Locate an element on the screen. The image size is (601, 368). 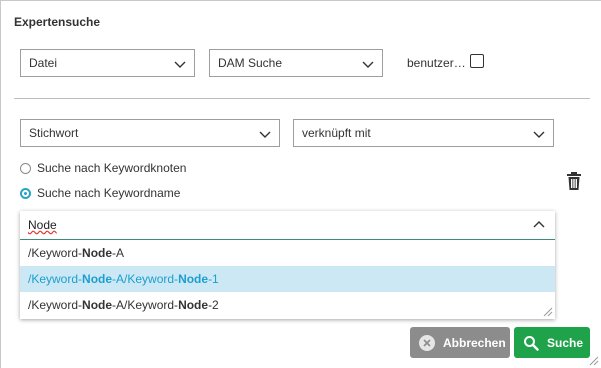
field-select: Stichwort is located at coordinates (150, 133).